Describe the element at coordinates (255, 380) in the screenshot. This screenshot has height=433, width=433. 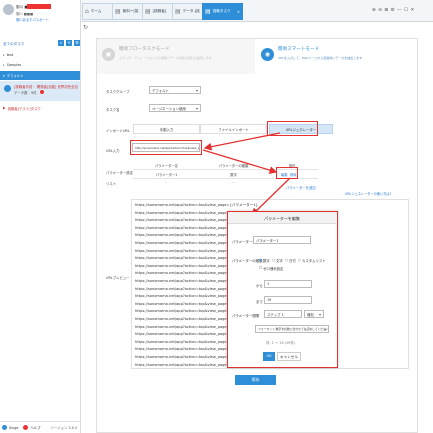
I see `save-button: 保存` at that location.